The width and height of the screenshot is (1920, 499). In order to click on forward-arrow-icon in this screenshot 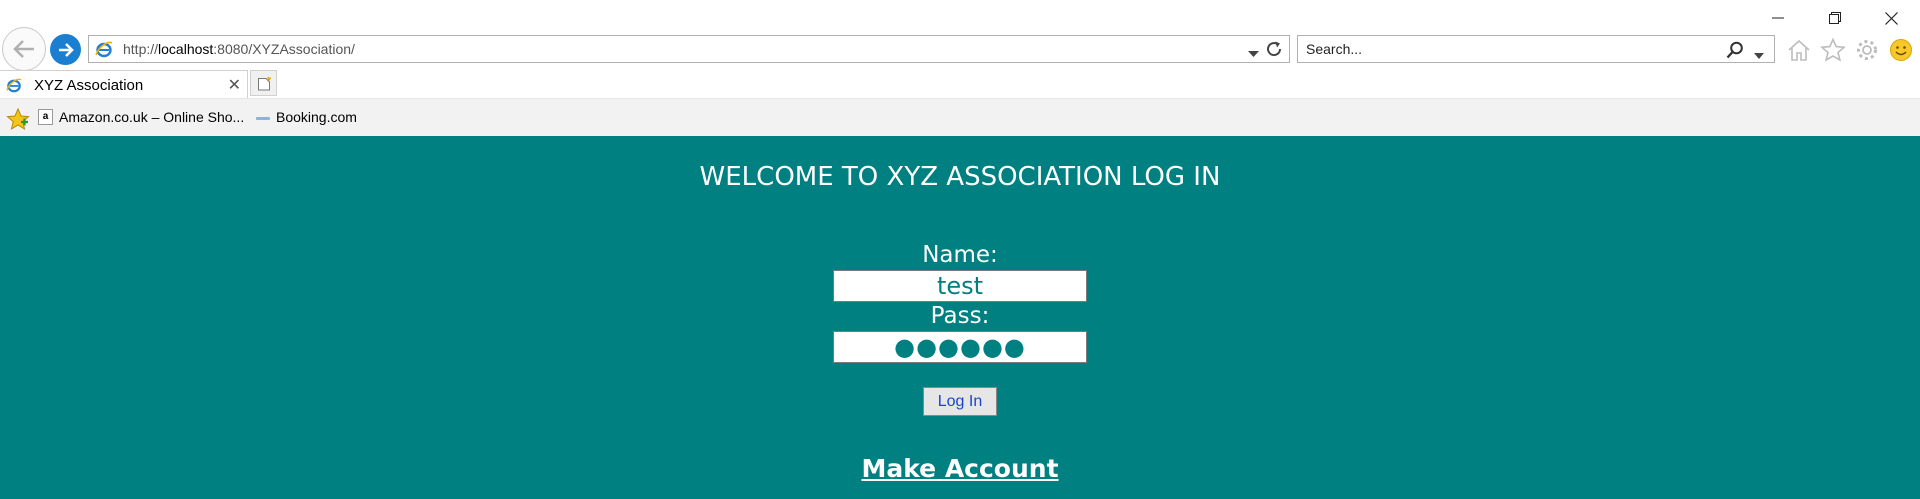, I will do `click(66, 49)`.